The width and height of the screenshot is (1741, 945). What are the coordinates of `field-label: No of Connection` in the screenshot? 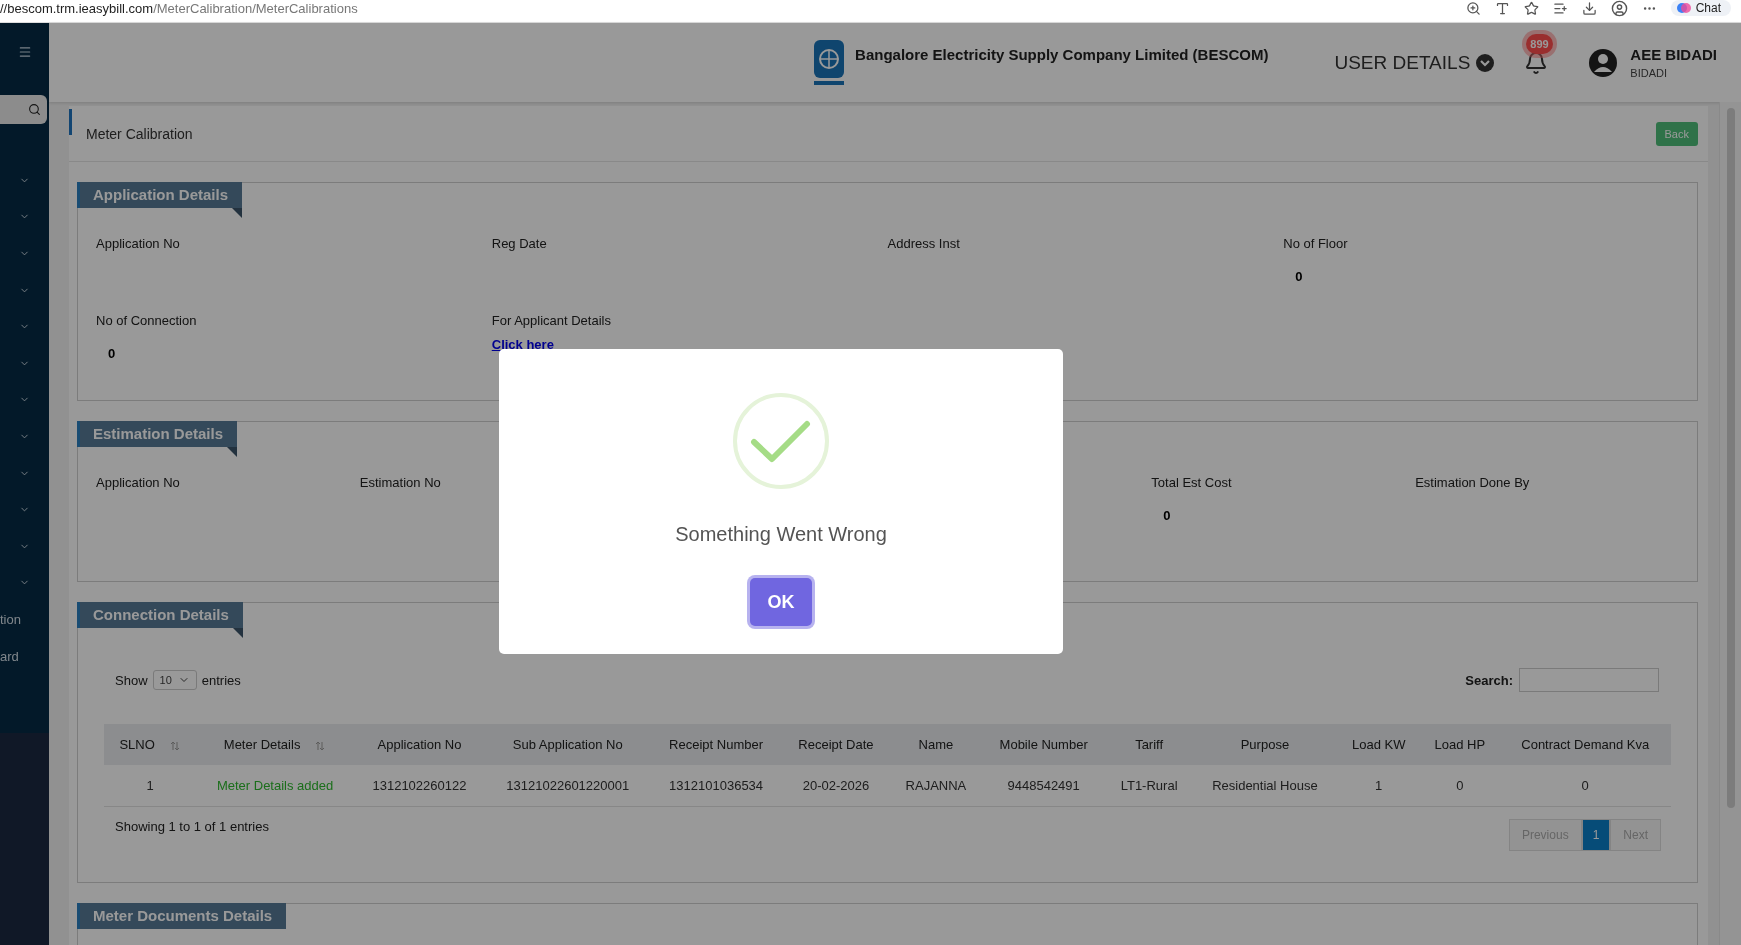 It's located at (147, 320).